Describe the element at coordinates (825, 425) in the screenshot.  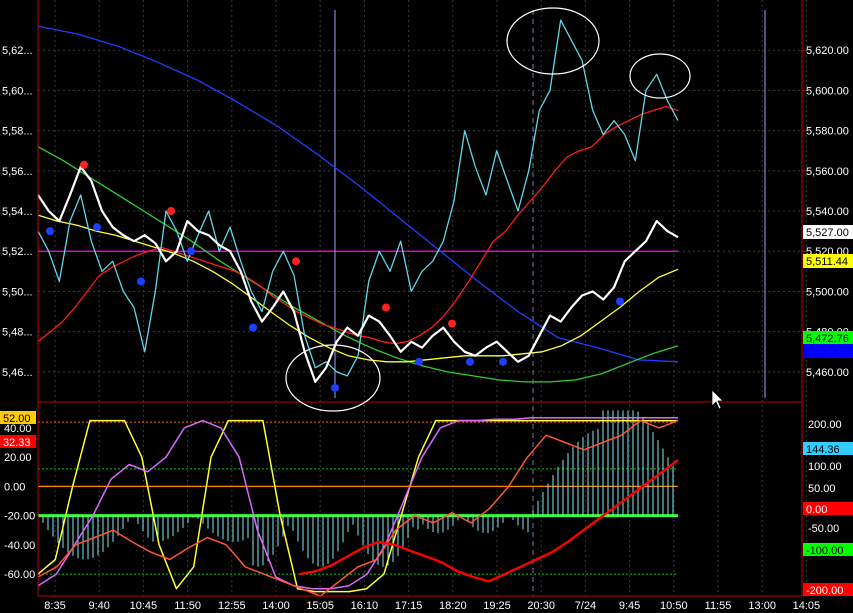
I see `osc-right-tick-label: 200.00` at that location.